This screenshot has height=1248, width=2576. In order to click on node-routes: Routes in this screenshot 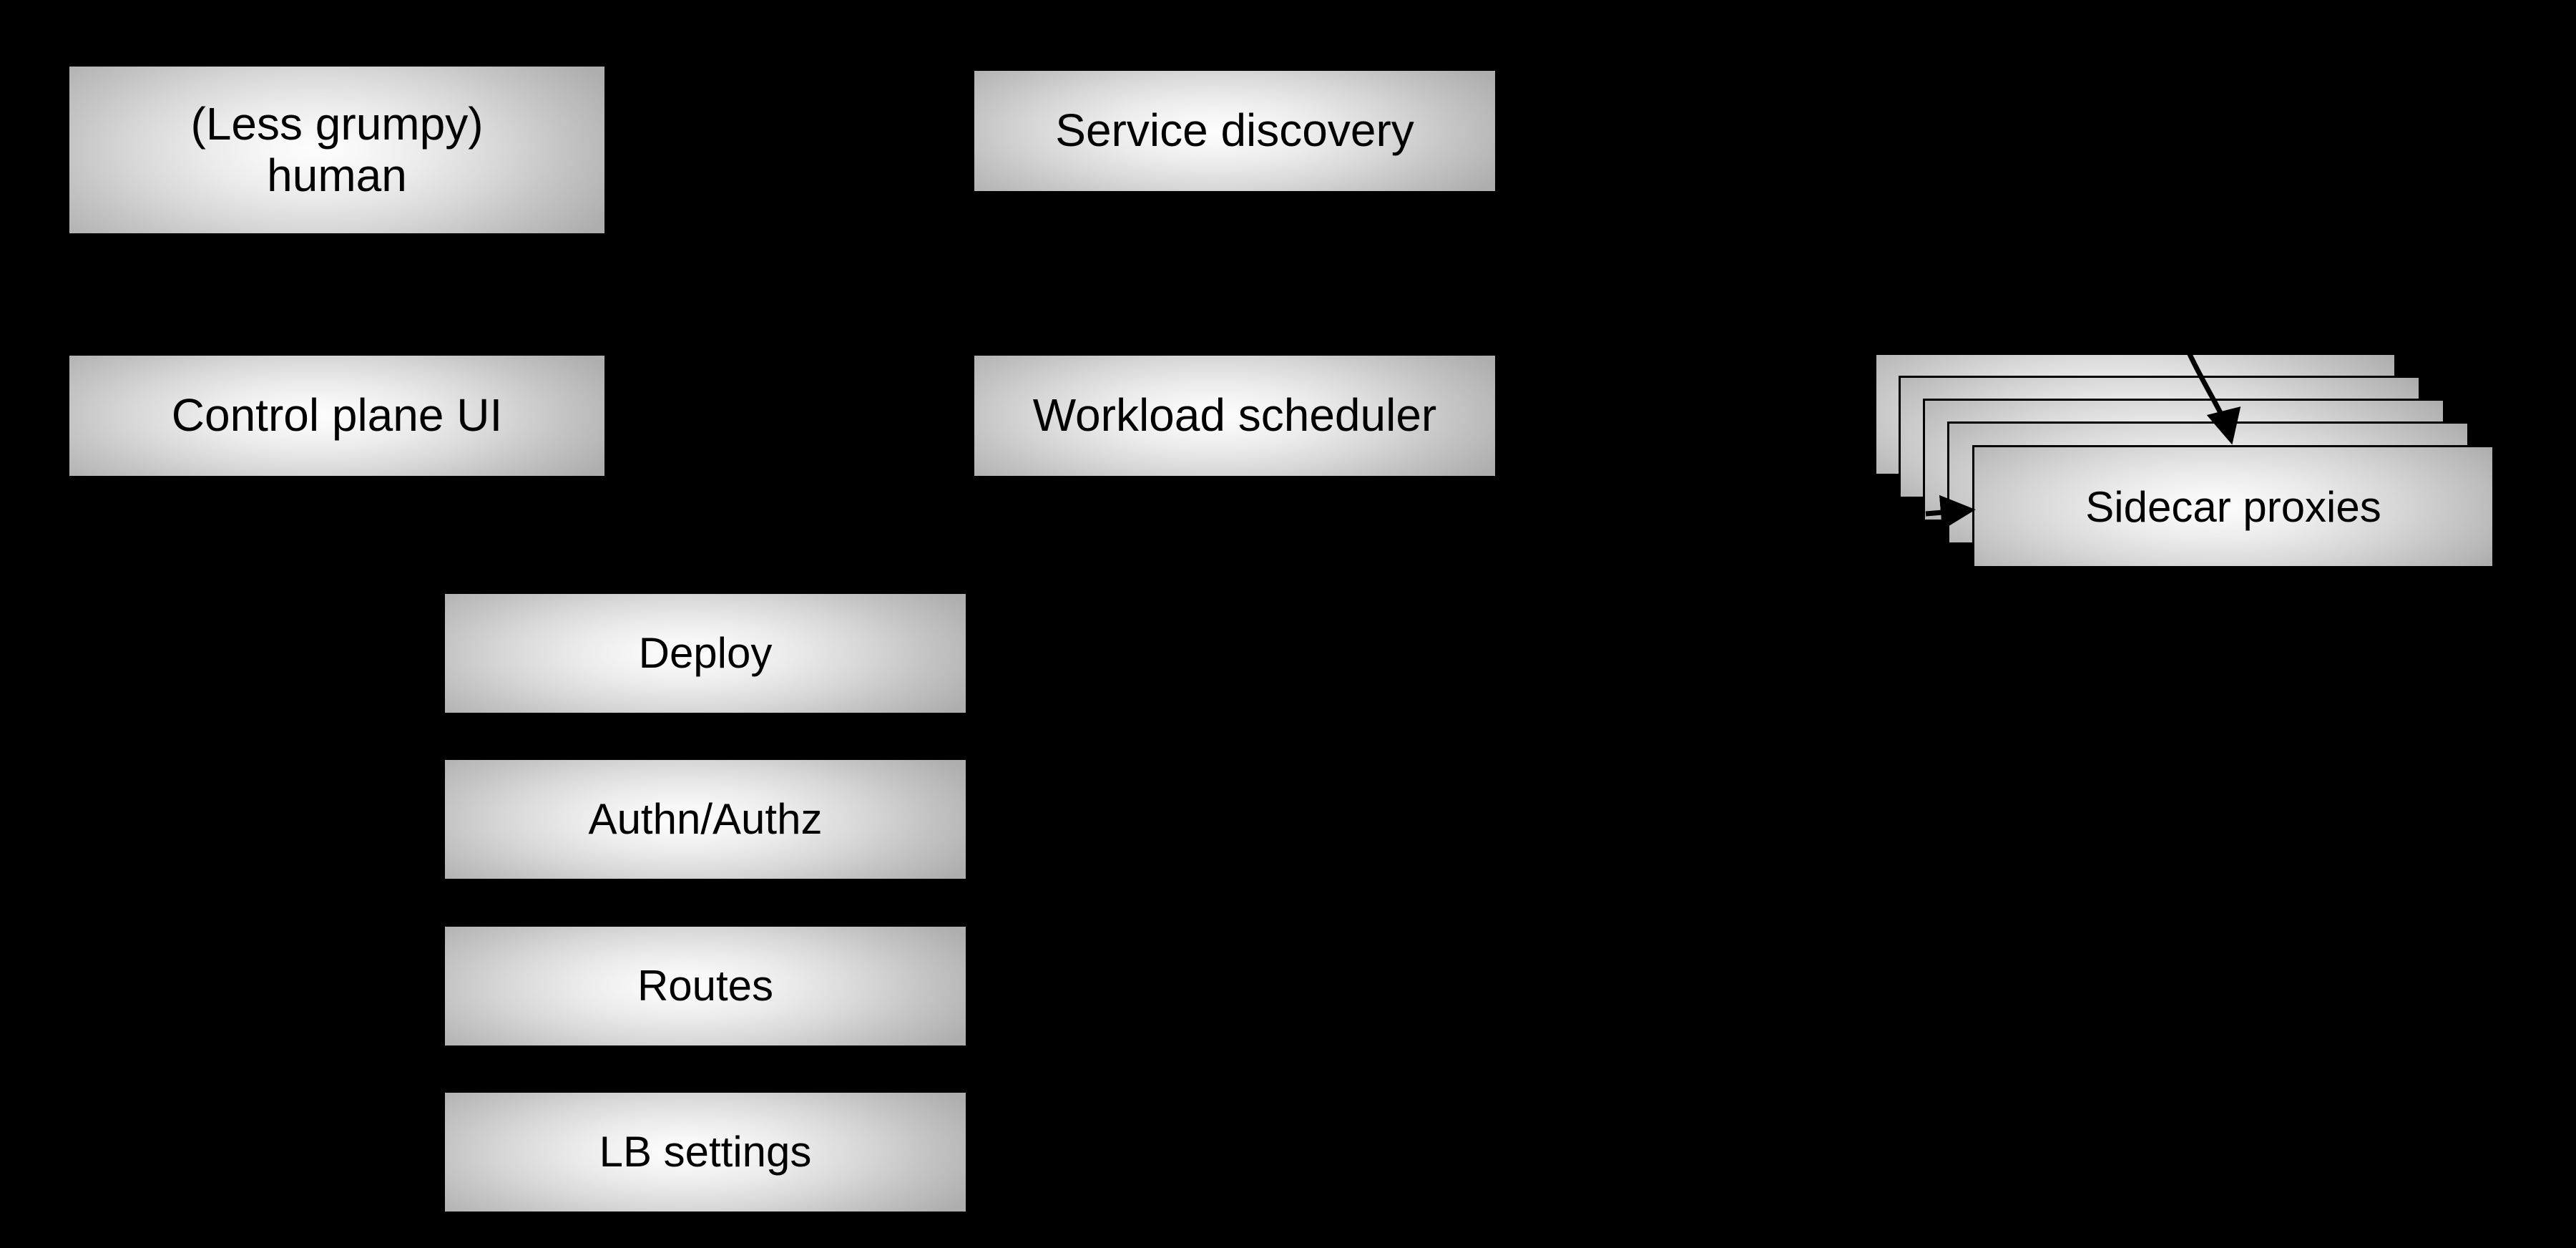, I will do `click(705, 986)`.